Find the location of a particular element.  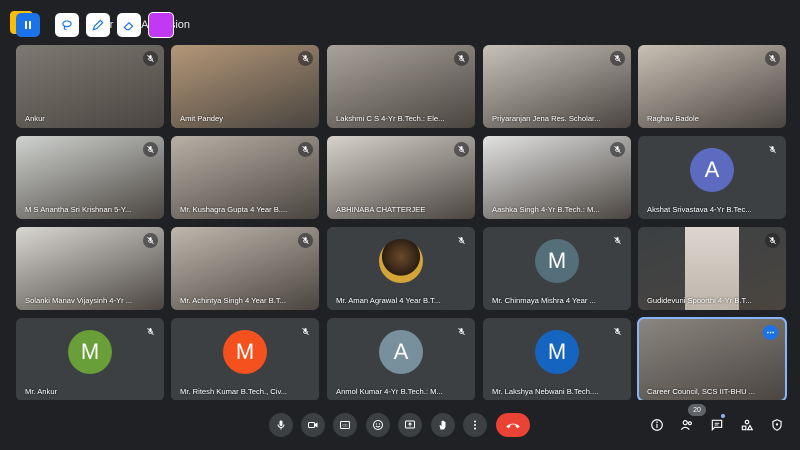

activities-icon is located at coordinates (747, 425).